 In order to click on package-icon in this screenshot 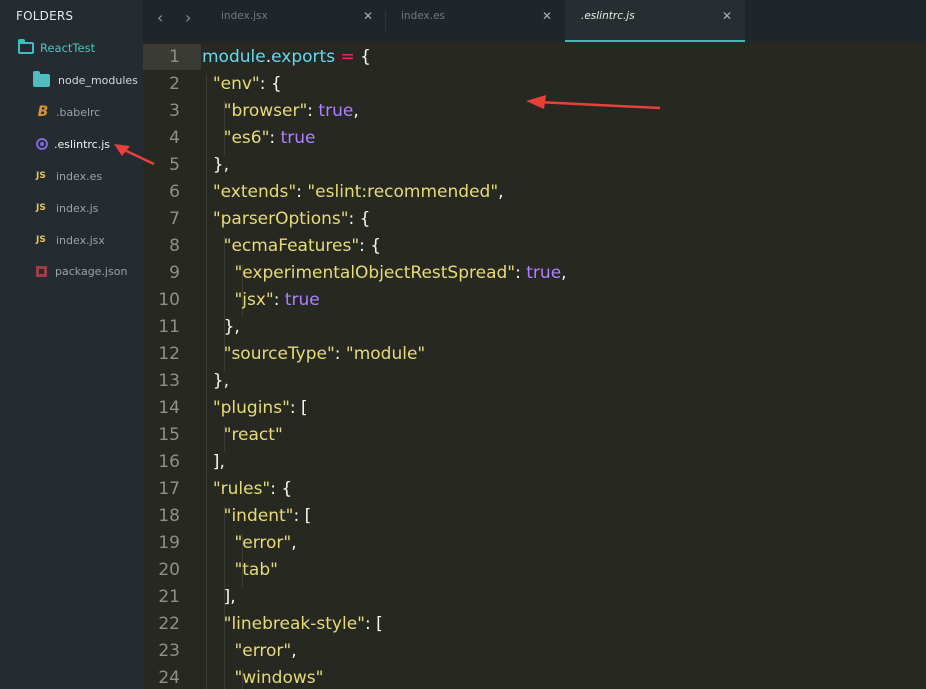, I will do `click(41, 271)`.